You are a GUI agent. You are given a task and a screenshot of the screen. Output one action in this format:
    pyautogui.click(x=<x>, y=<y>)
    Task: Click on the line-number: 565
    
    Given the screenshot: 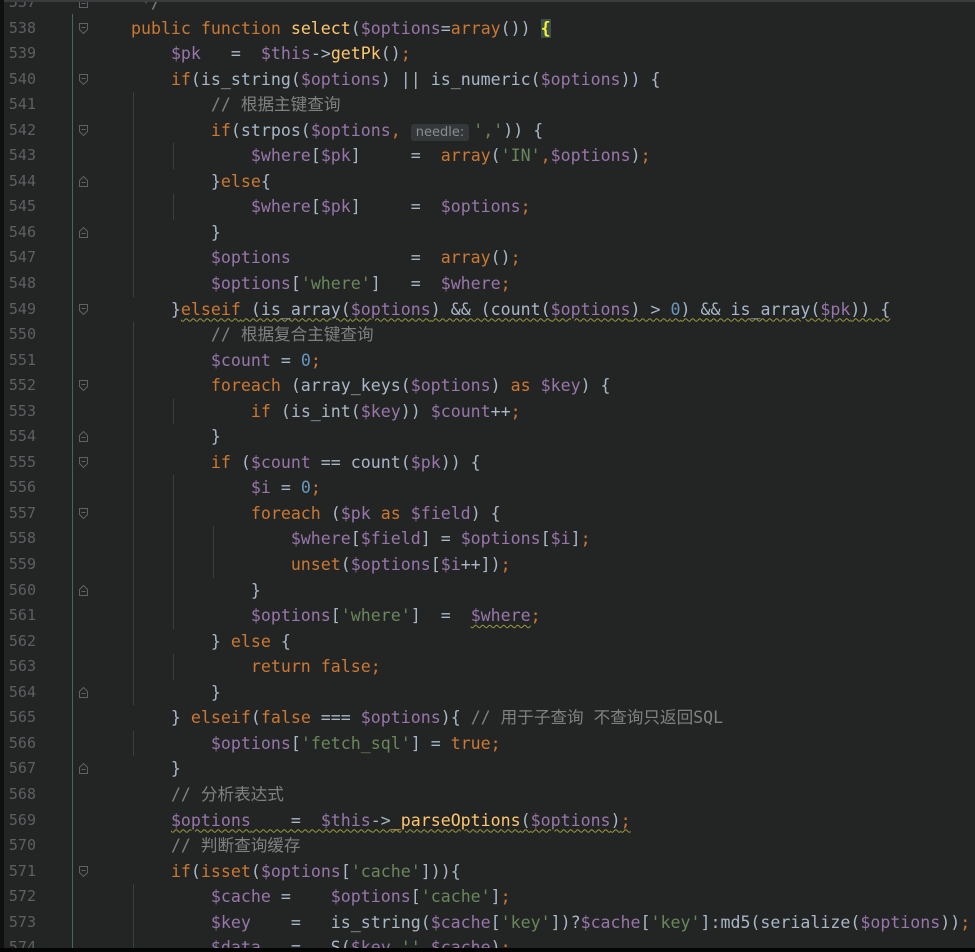 What is the action you would take?
    pyautogui.click(x=22, y=717)
    